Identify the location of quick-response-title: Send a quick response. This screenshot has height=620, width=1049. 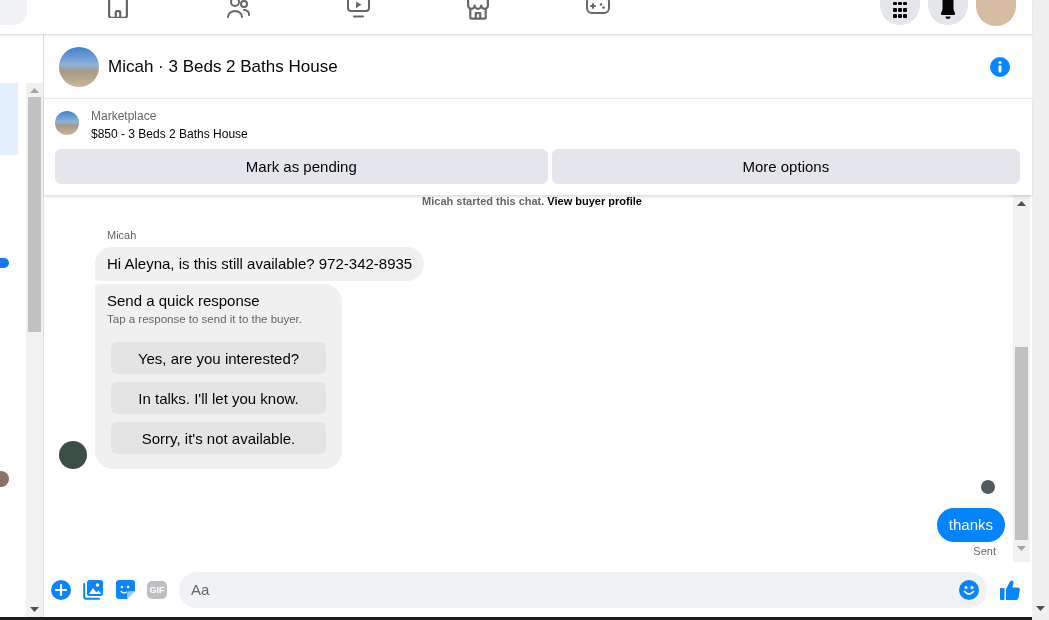
(184, 301).